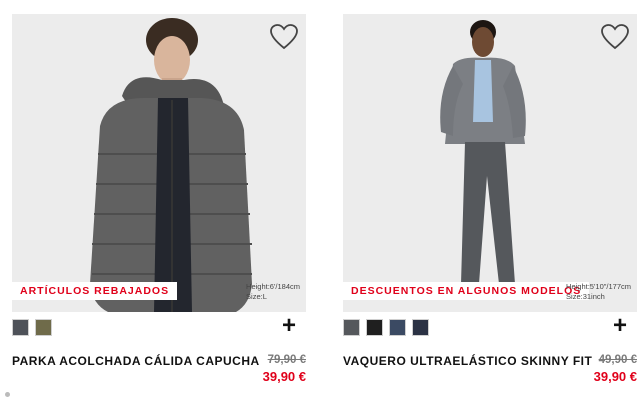 The image size is (640, 400). Describe the element at coordinates (466, 291) in the screenshot. I see `sale-badge: DESCUENTOS EN ALGUNOS MODELOS` at that location.